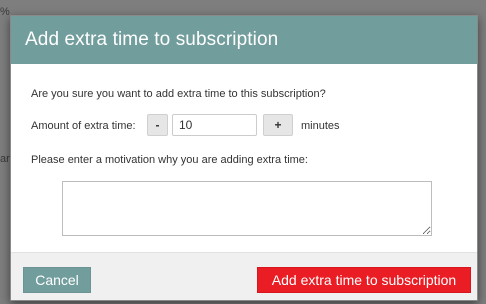  What do you see at coordinates (278, 125) in the screenshot?
I see `increment-button: +` at bounding box center [278, 125].